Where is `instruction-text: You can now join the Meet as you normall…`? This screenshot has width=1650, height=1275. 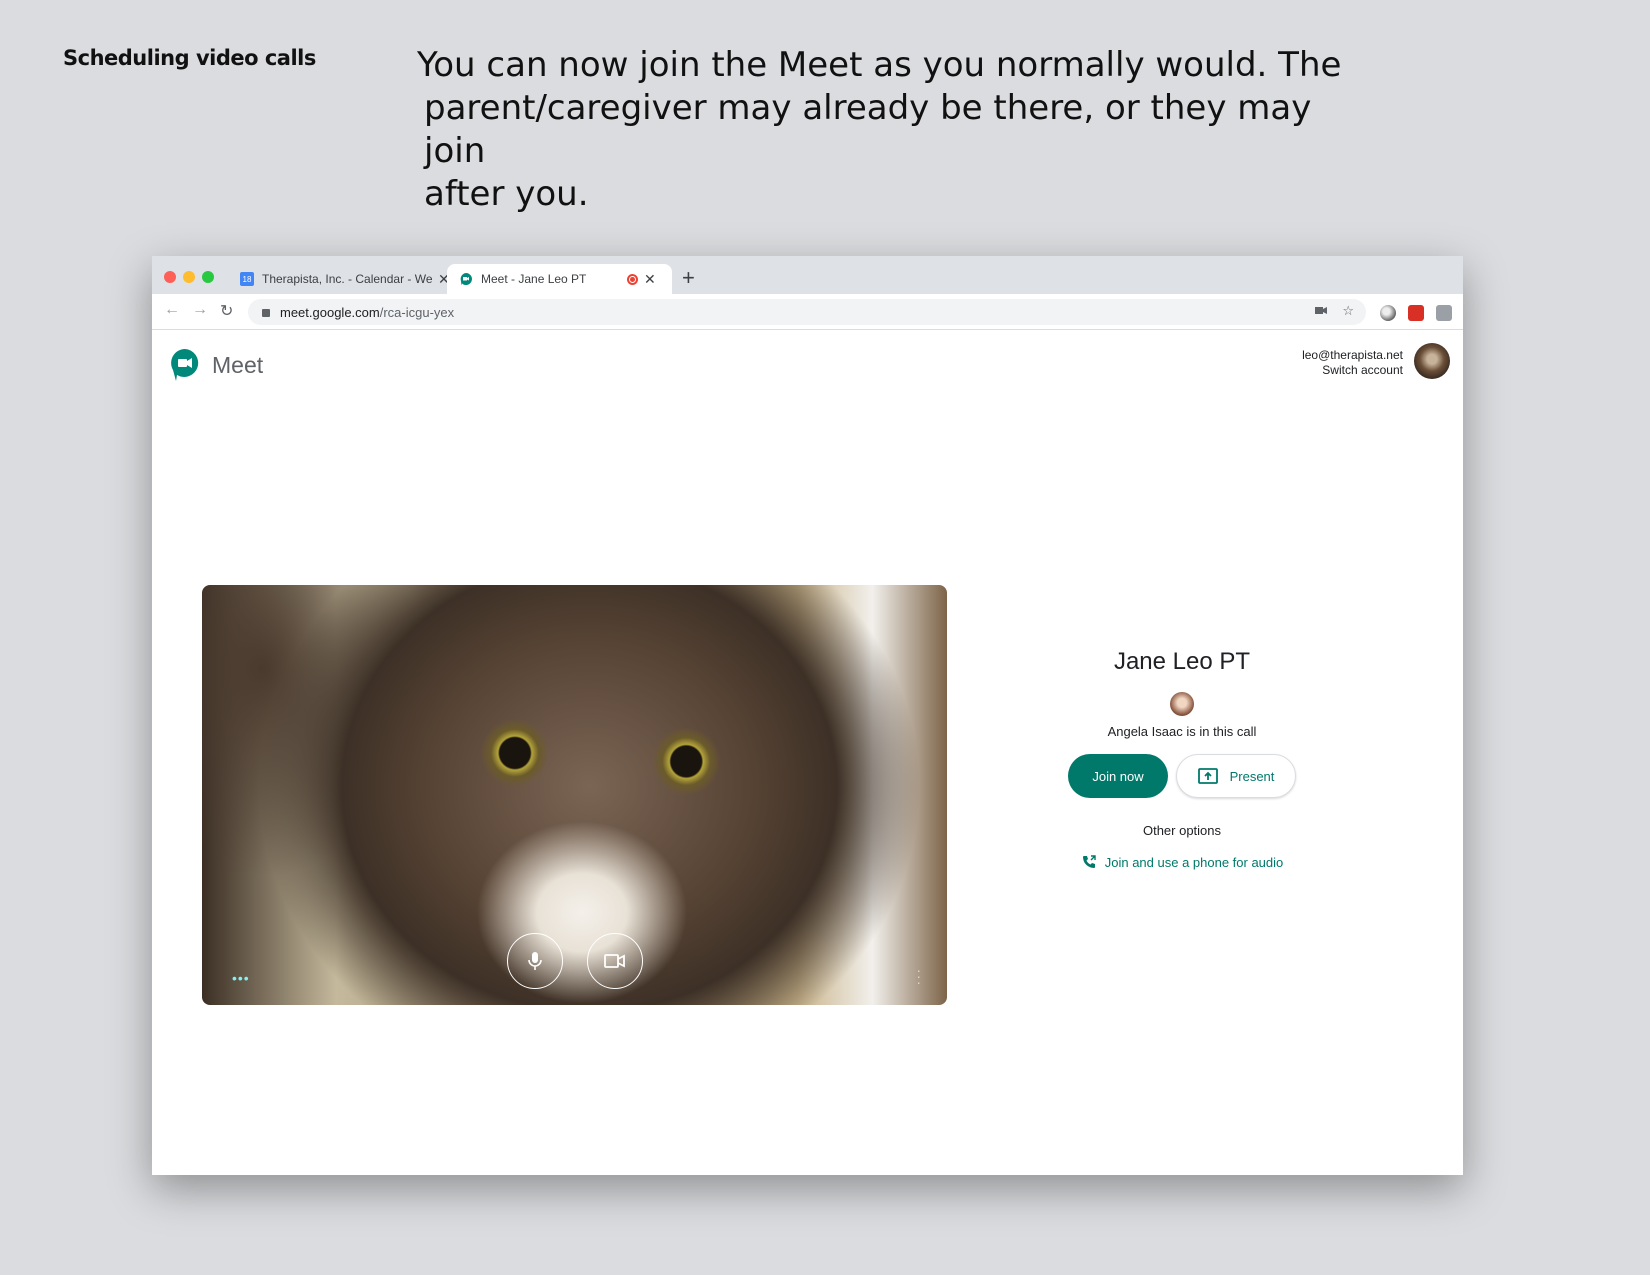 instruction-text: You can now join the Meet as you normall… is located at coordinates (887, 130).